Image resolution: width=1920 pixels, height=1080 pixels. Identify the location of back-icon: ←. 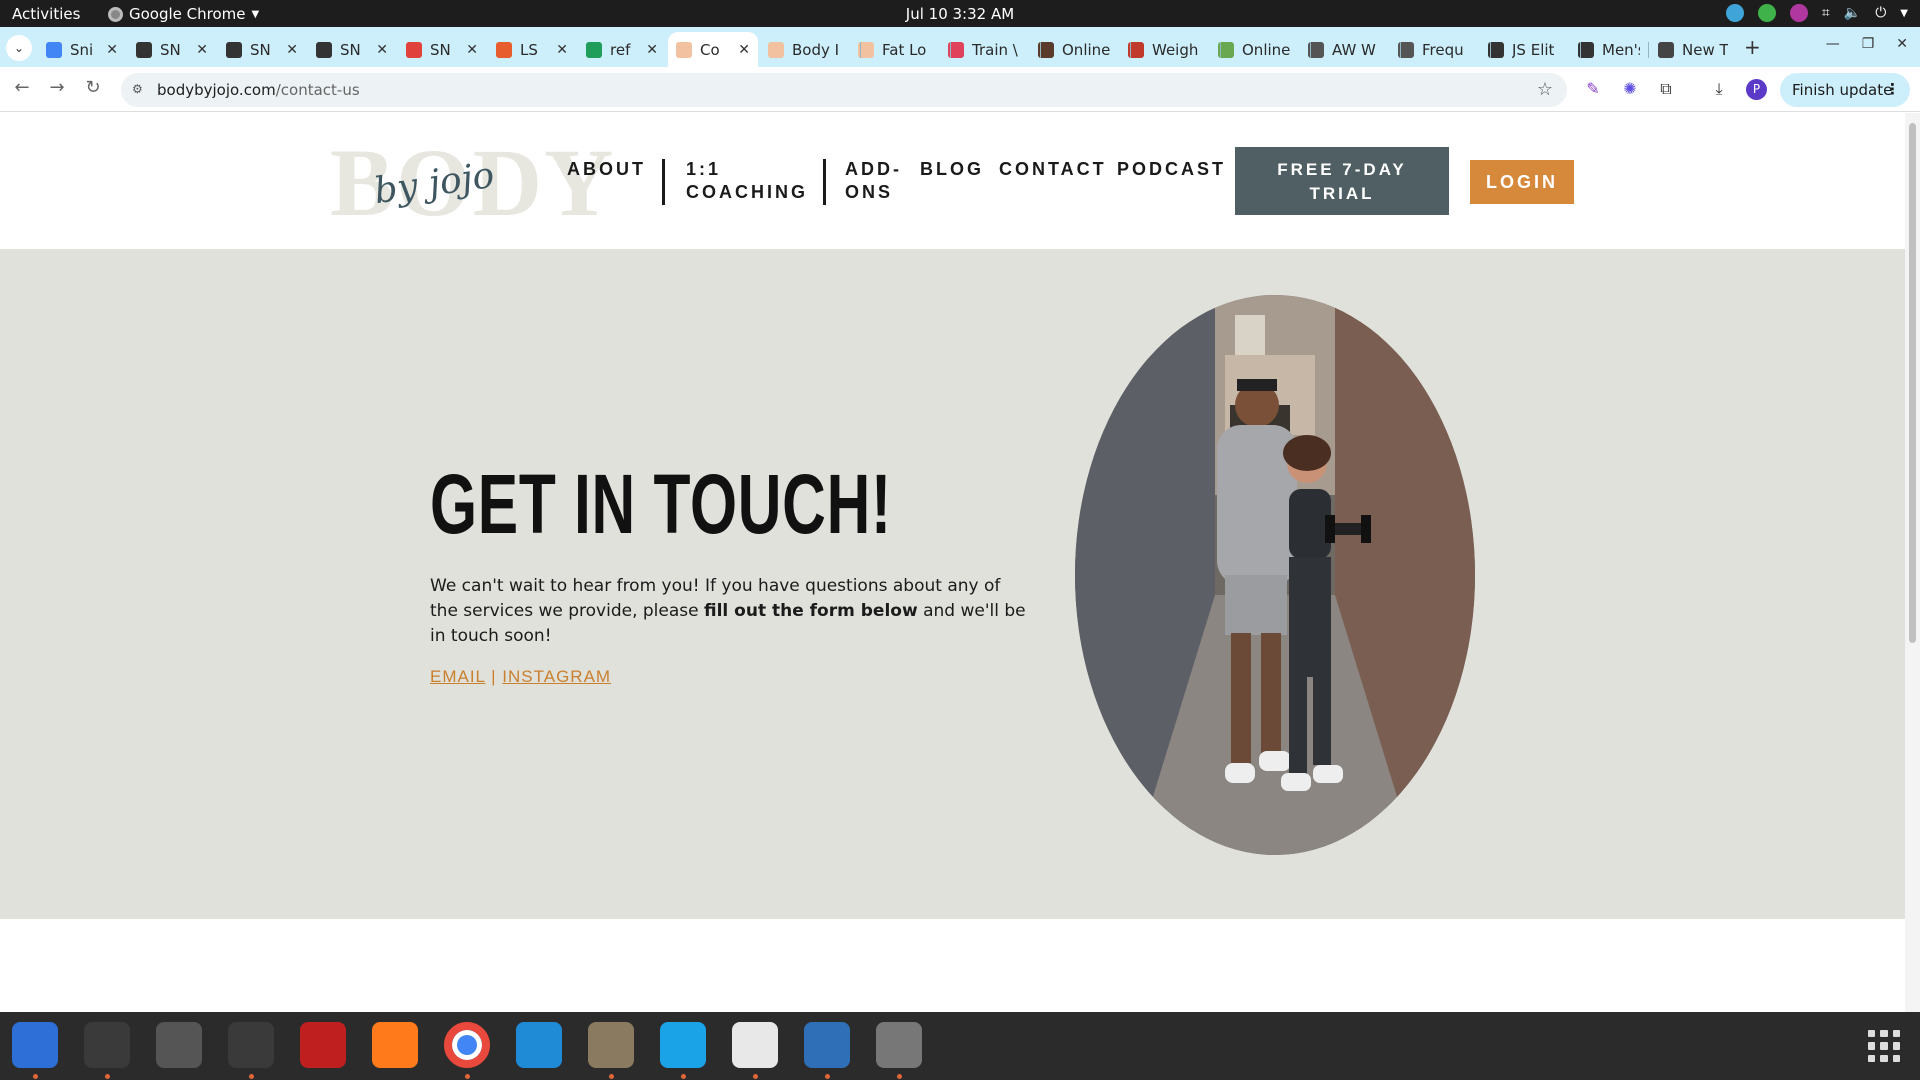
(22, 87).